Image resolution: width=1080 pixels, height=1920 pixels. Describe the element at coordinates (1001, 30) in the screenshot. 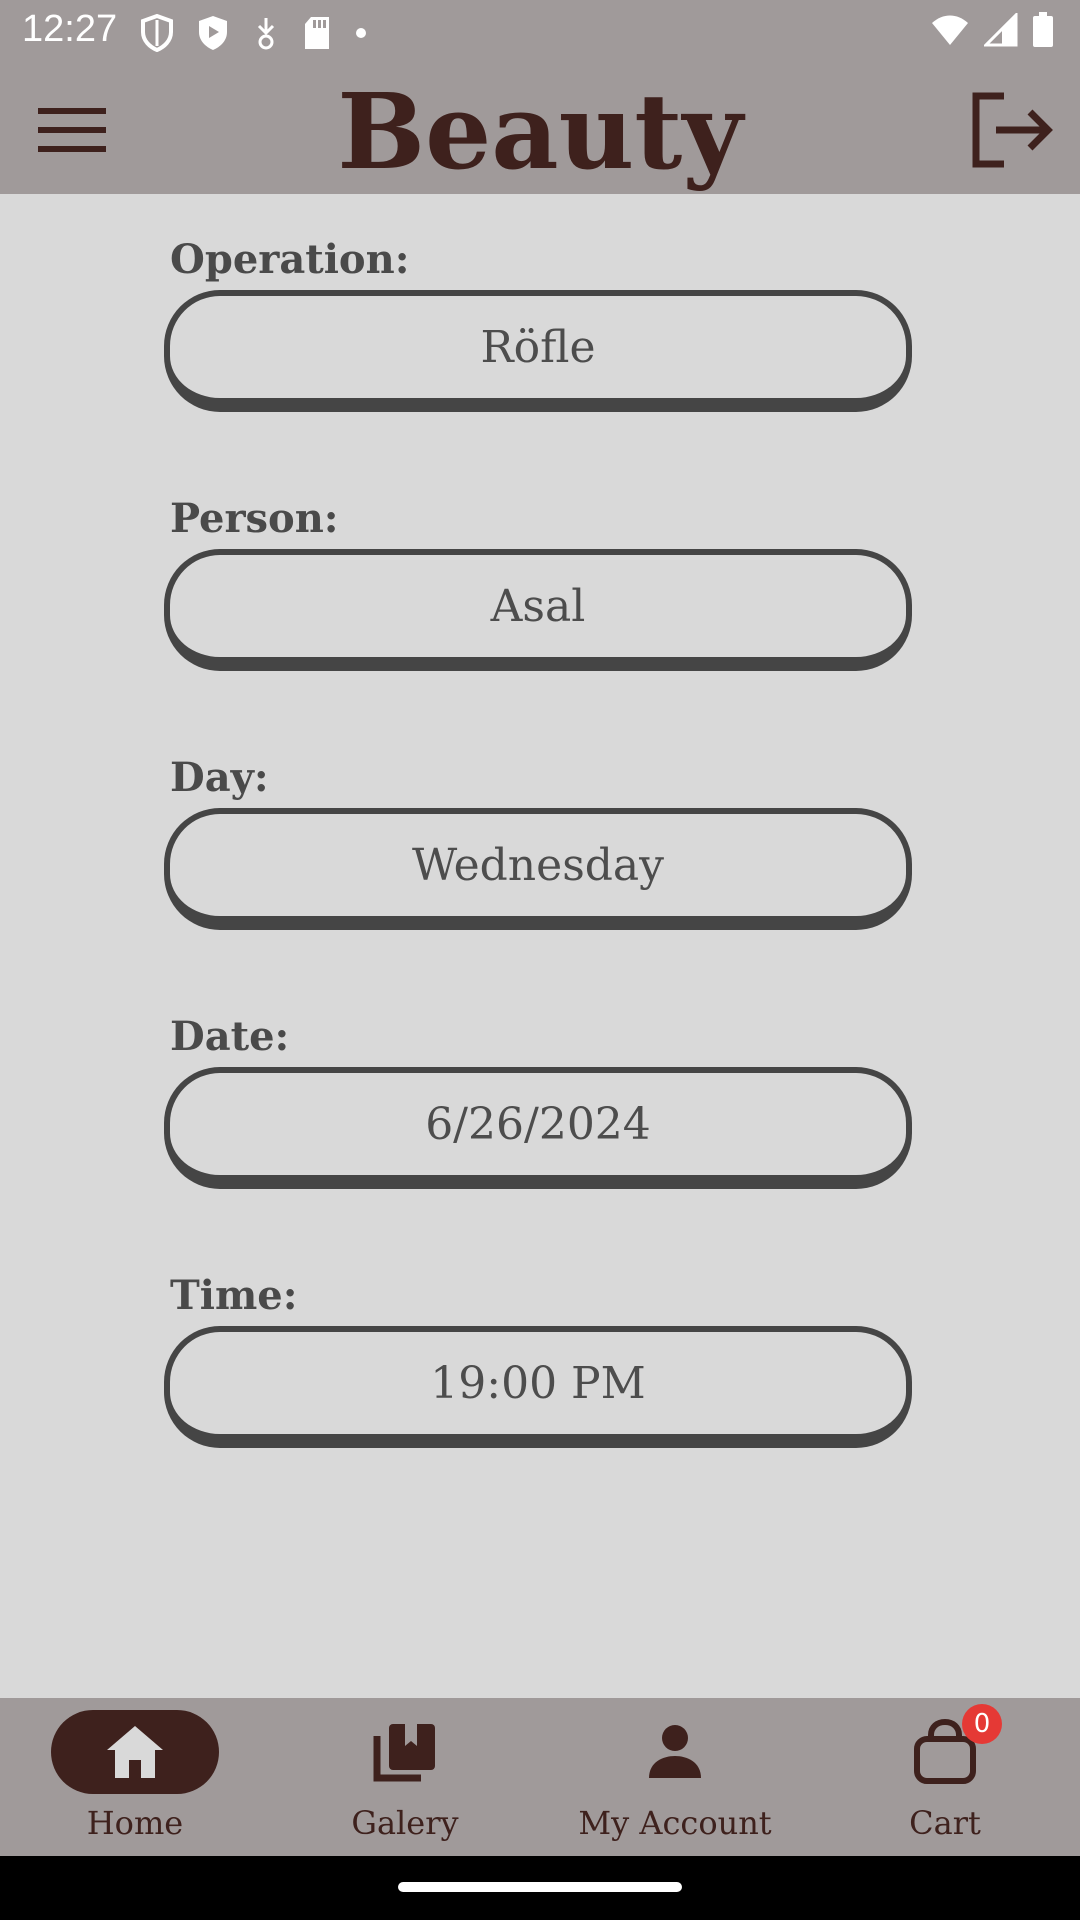

I see `cell-signal-icon` at that location.